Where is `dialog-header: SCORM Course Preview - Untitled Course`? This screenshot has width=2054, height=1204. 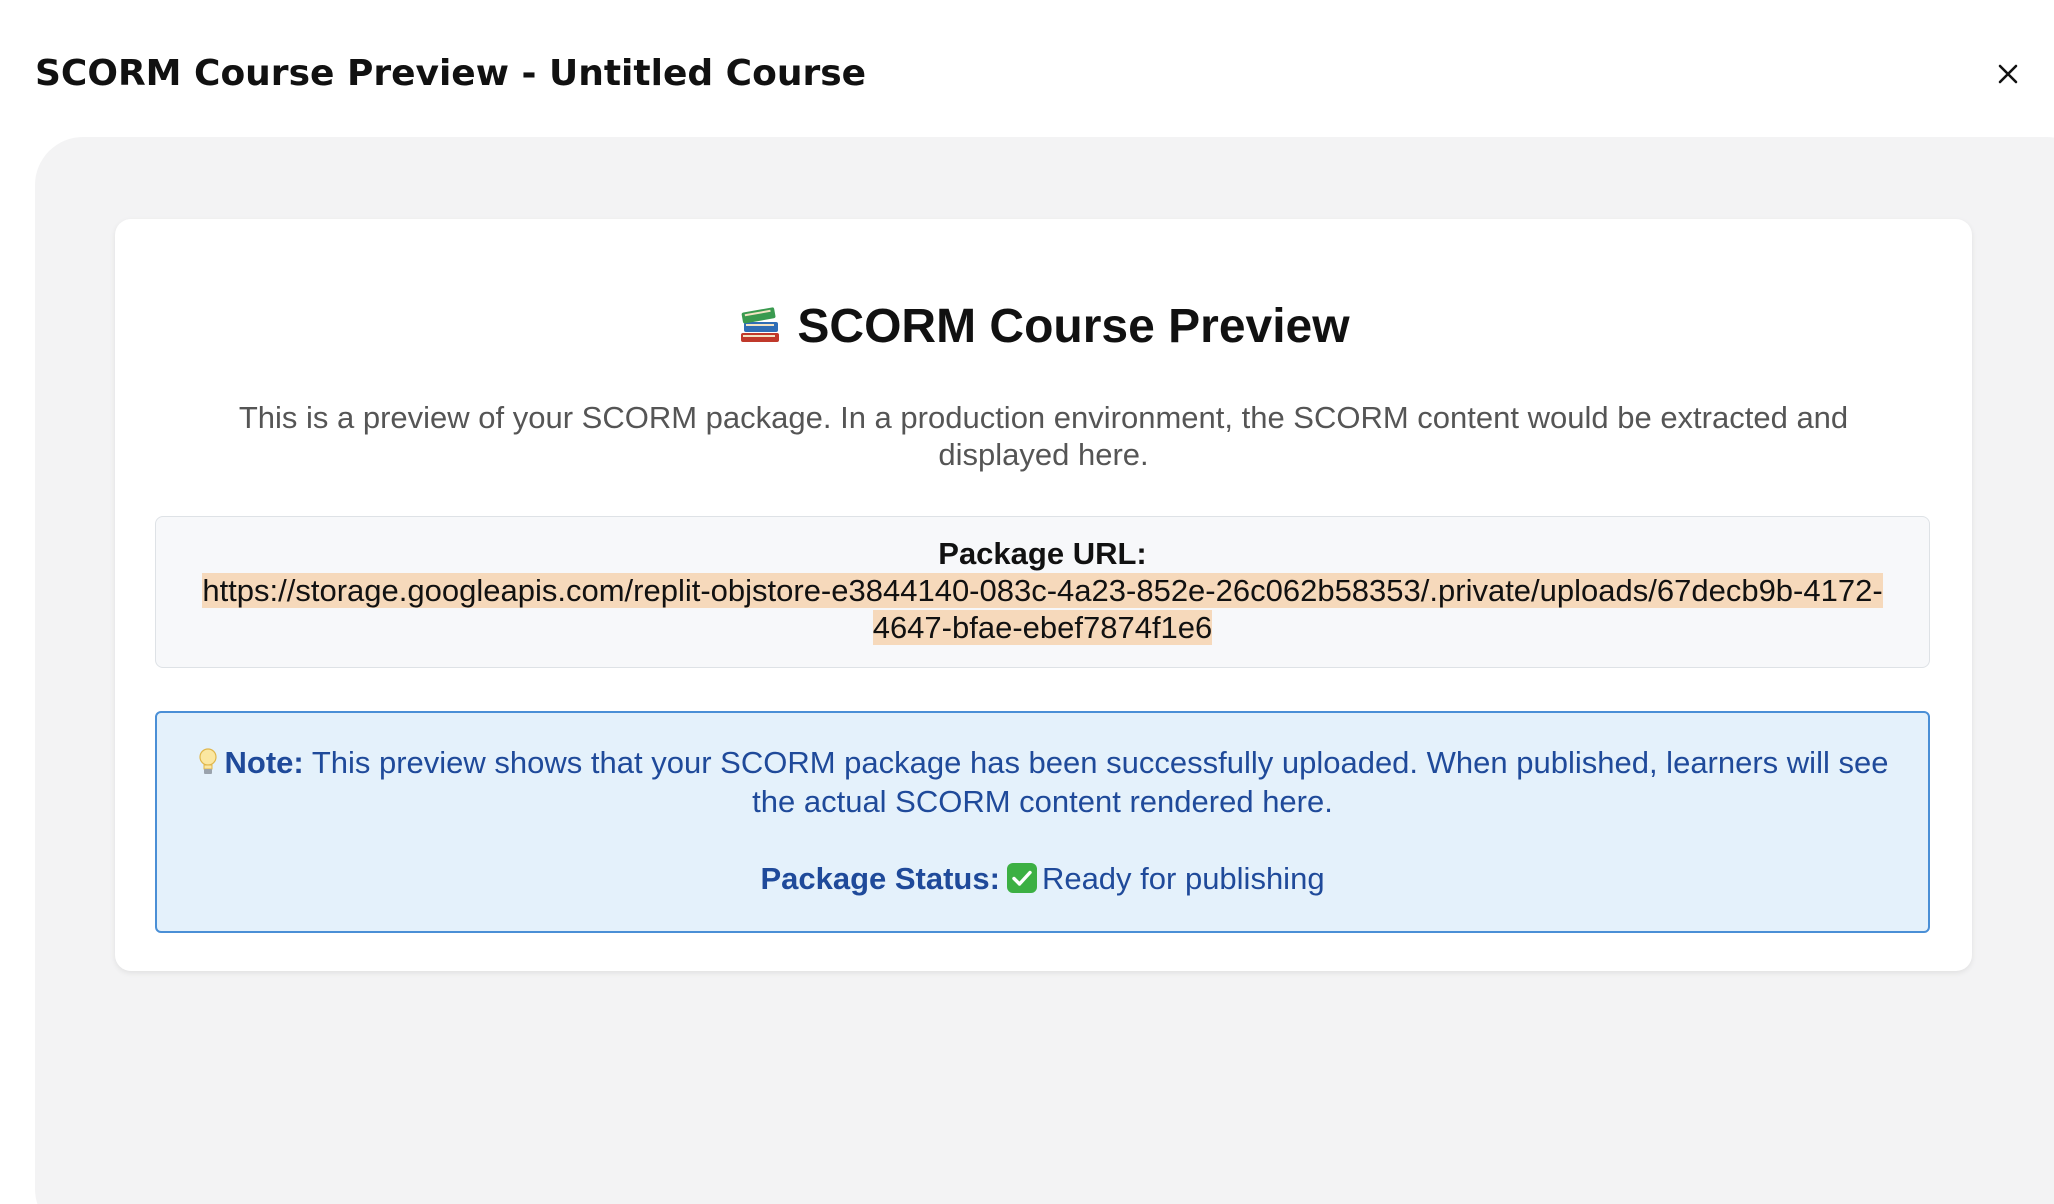 dialog-header: SCORM Course Preview - Untitled Course is located at coordinates (1044, 74).